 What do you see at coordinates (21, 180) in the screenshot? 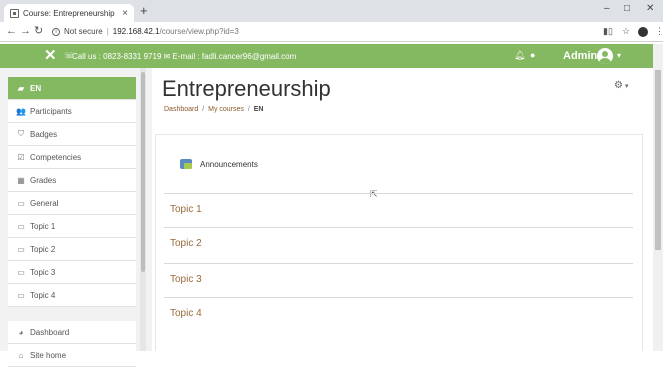
I see `table-icon: ▦` at bounding box center [21, 180].